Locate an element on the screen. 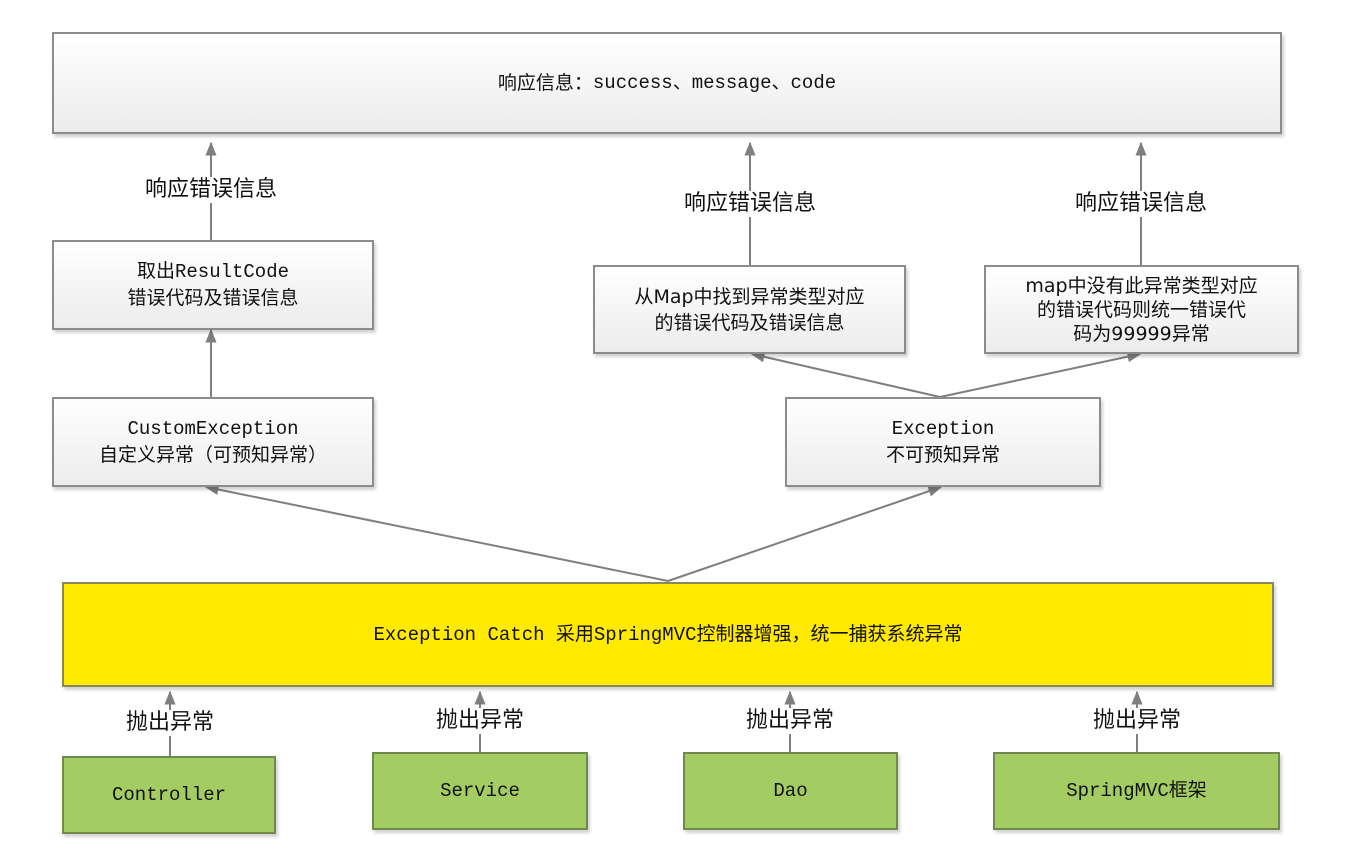 Image resolution: width=1370 pixels, height=851 pixels. custom-exception-title: CustomException is located at coordinates (213, 429).